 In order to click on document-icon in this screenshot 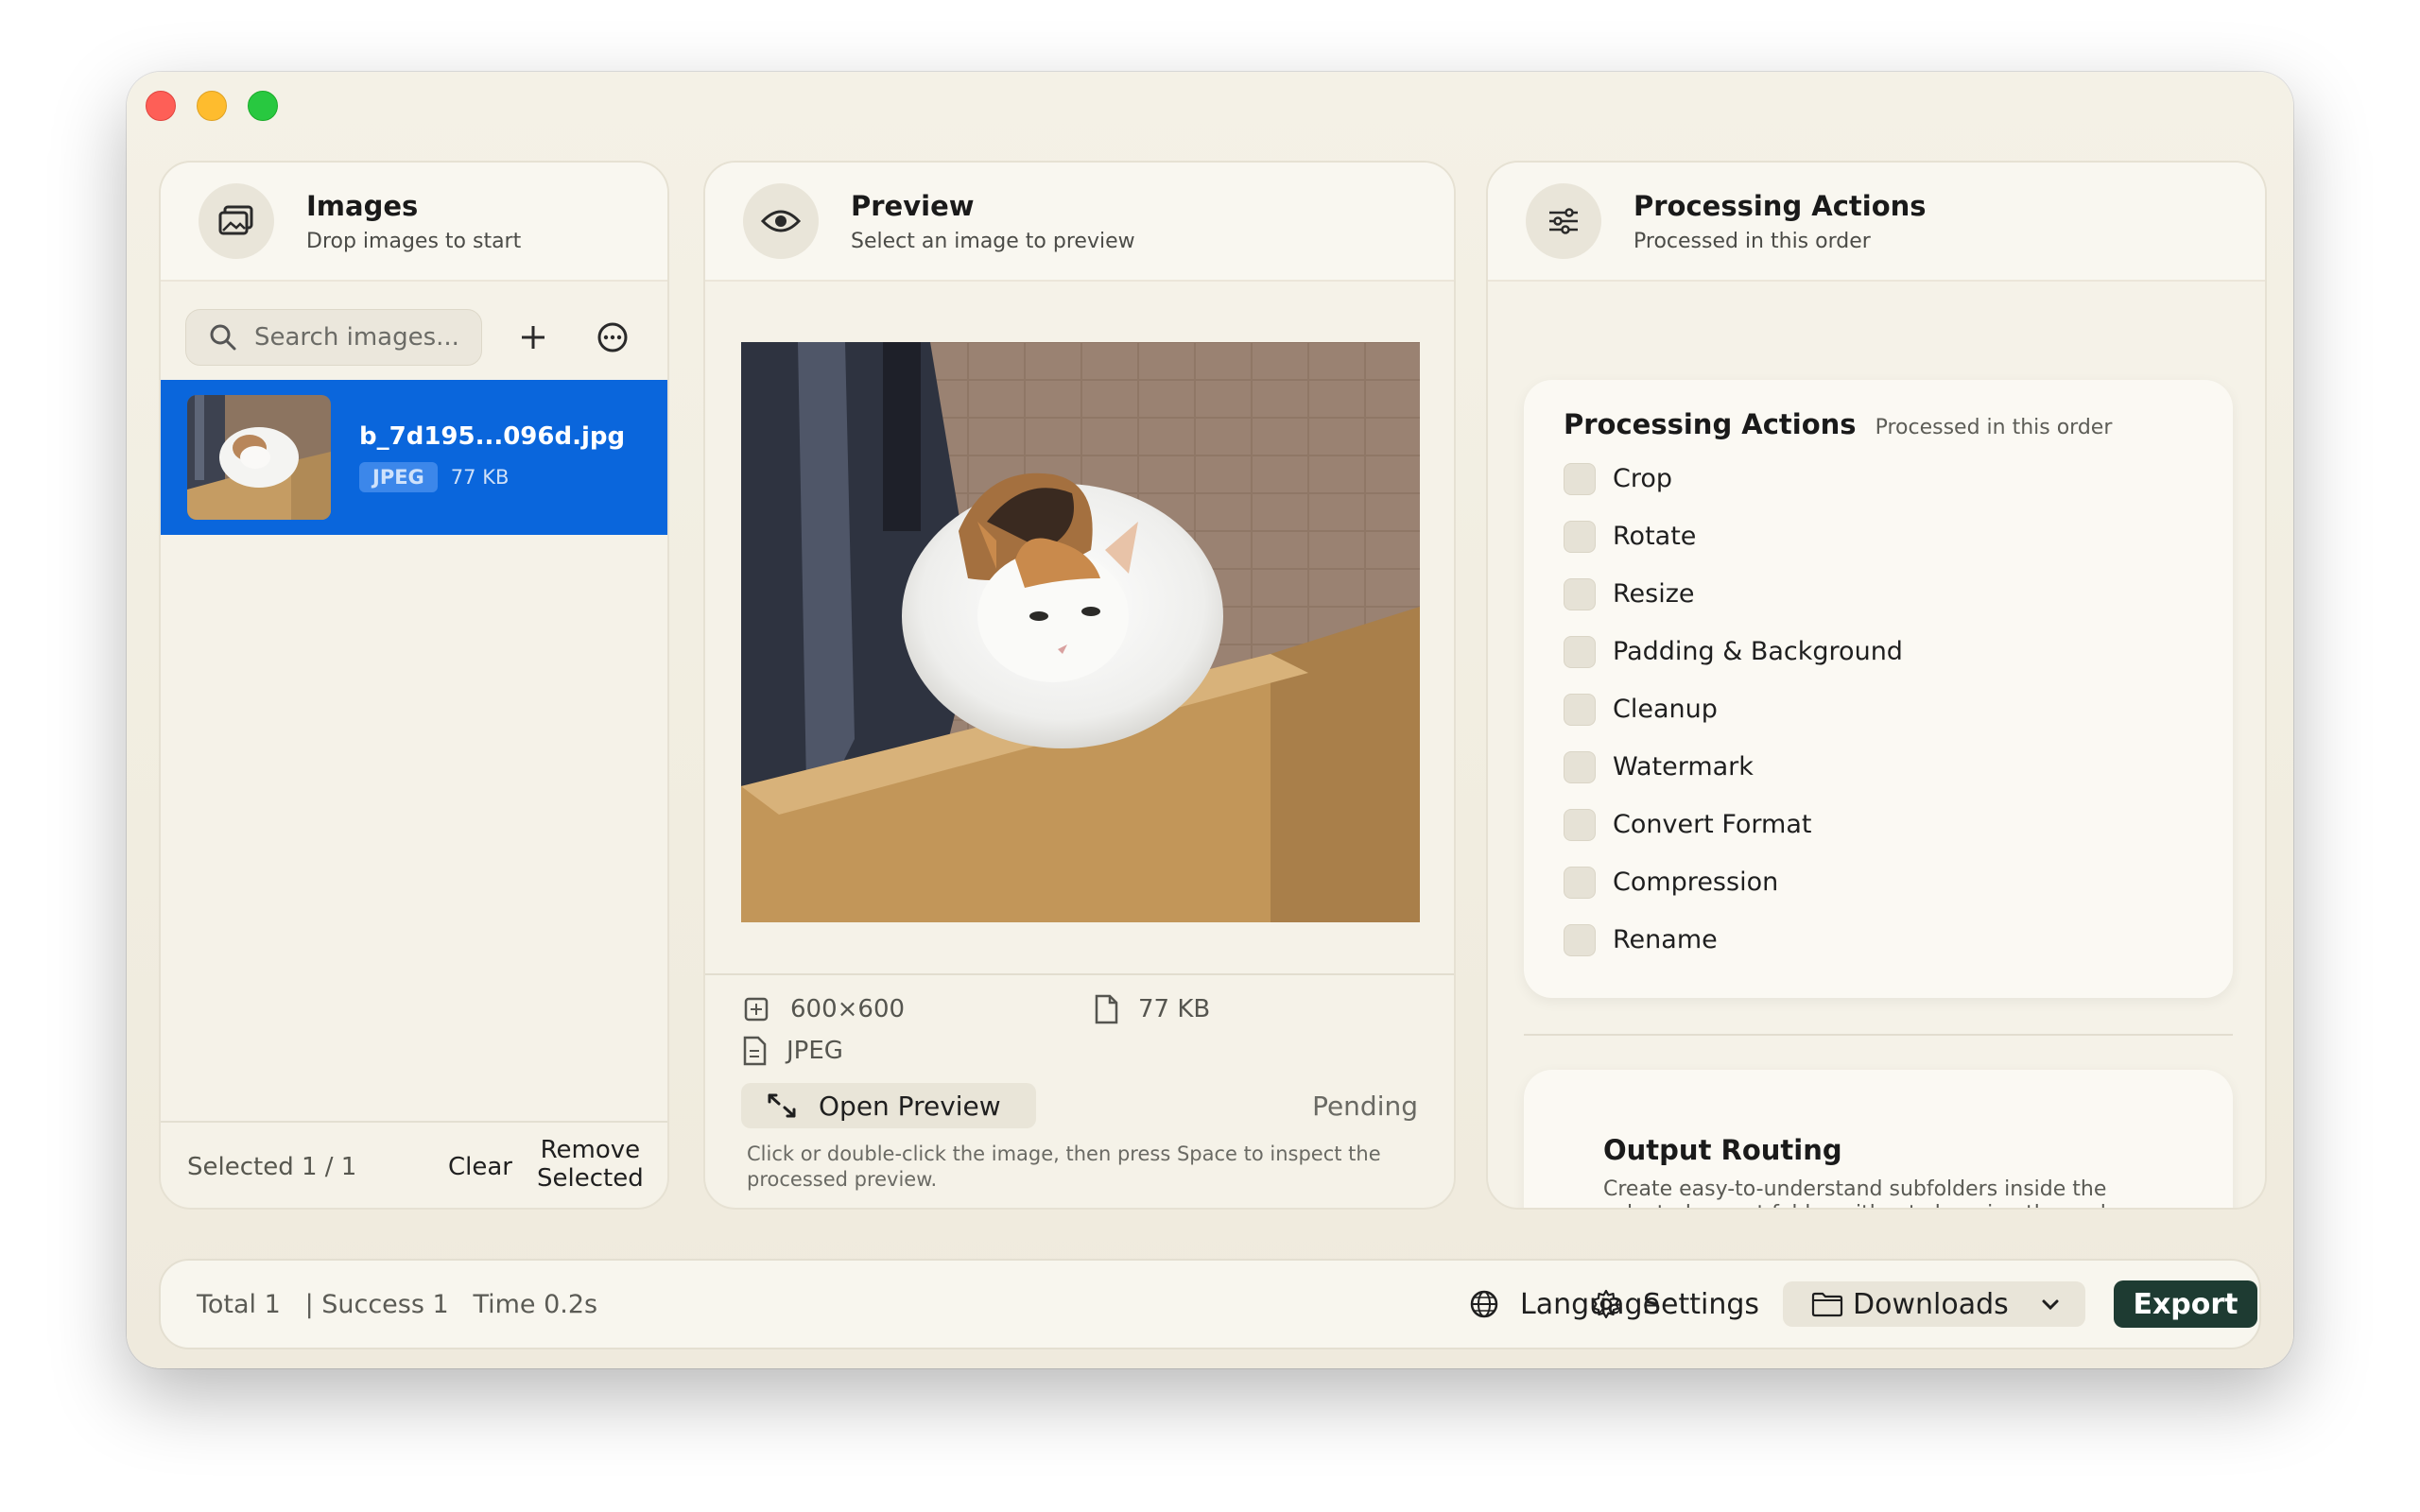, I will do `click(1106, 1009)`.